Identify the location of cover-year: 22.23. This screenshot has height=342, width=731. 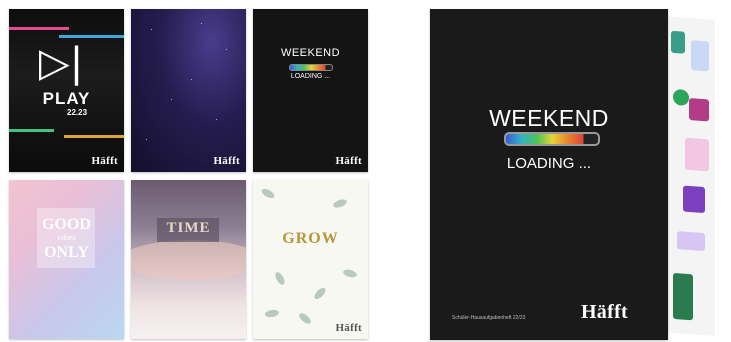
(77, 112).